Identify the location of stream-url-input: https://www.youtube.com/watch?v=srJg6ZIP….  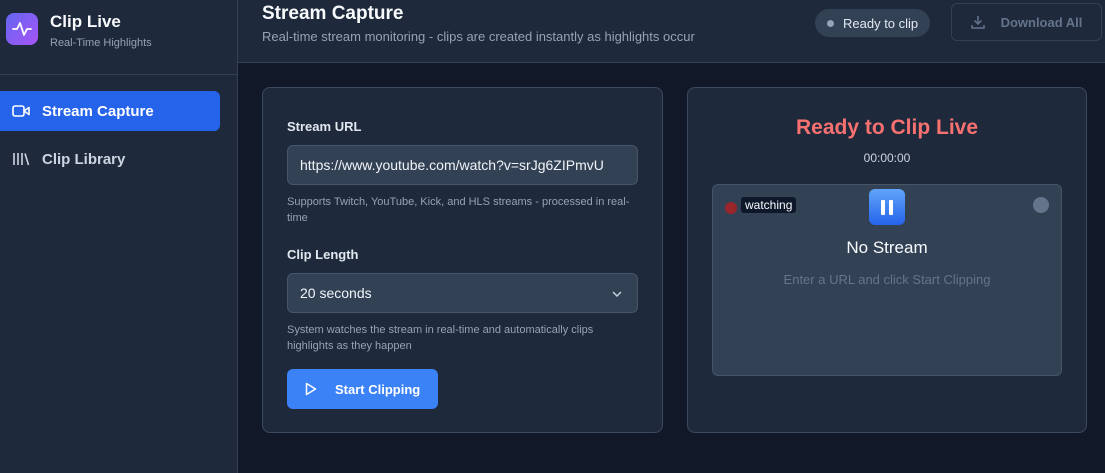
(462, 165).